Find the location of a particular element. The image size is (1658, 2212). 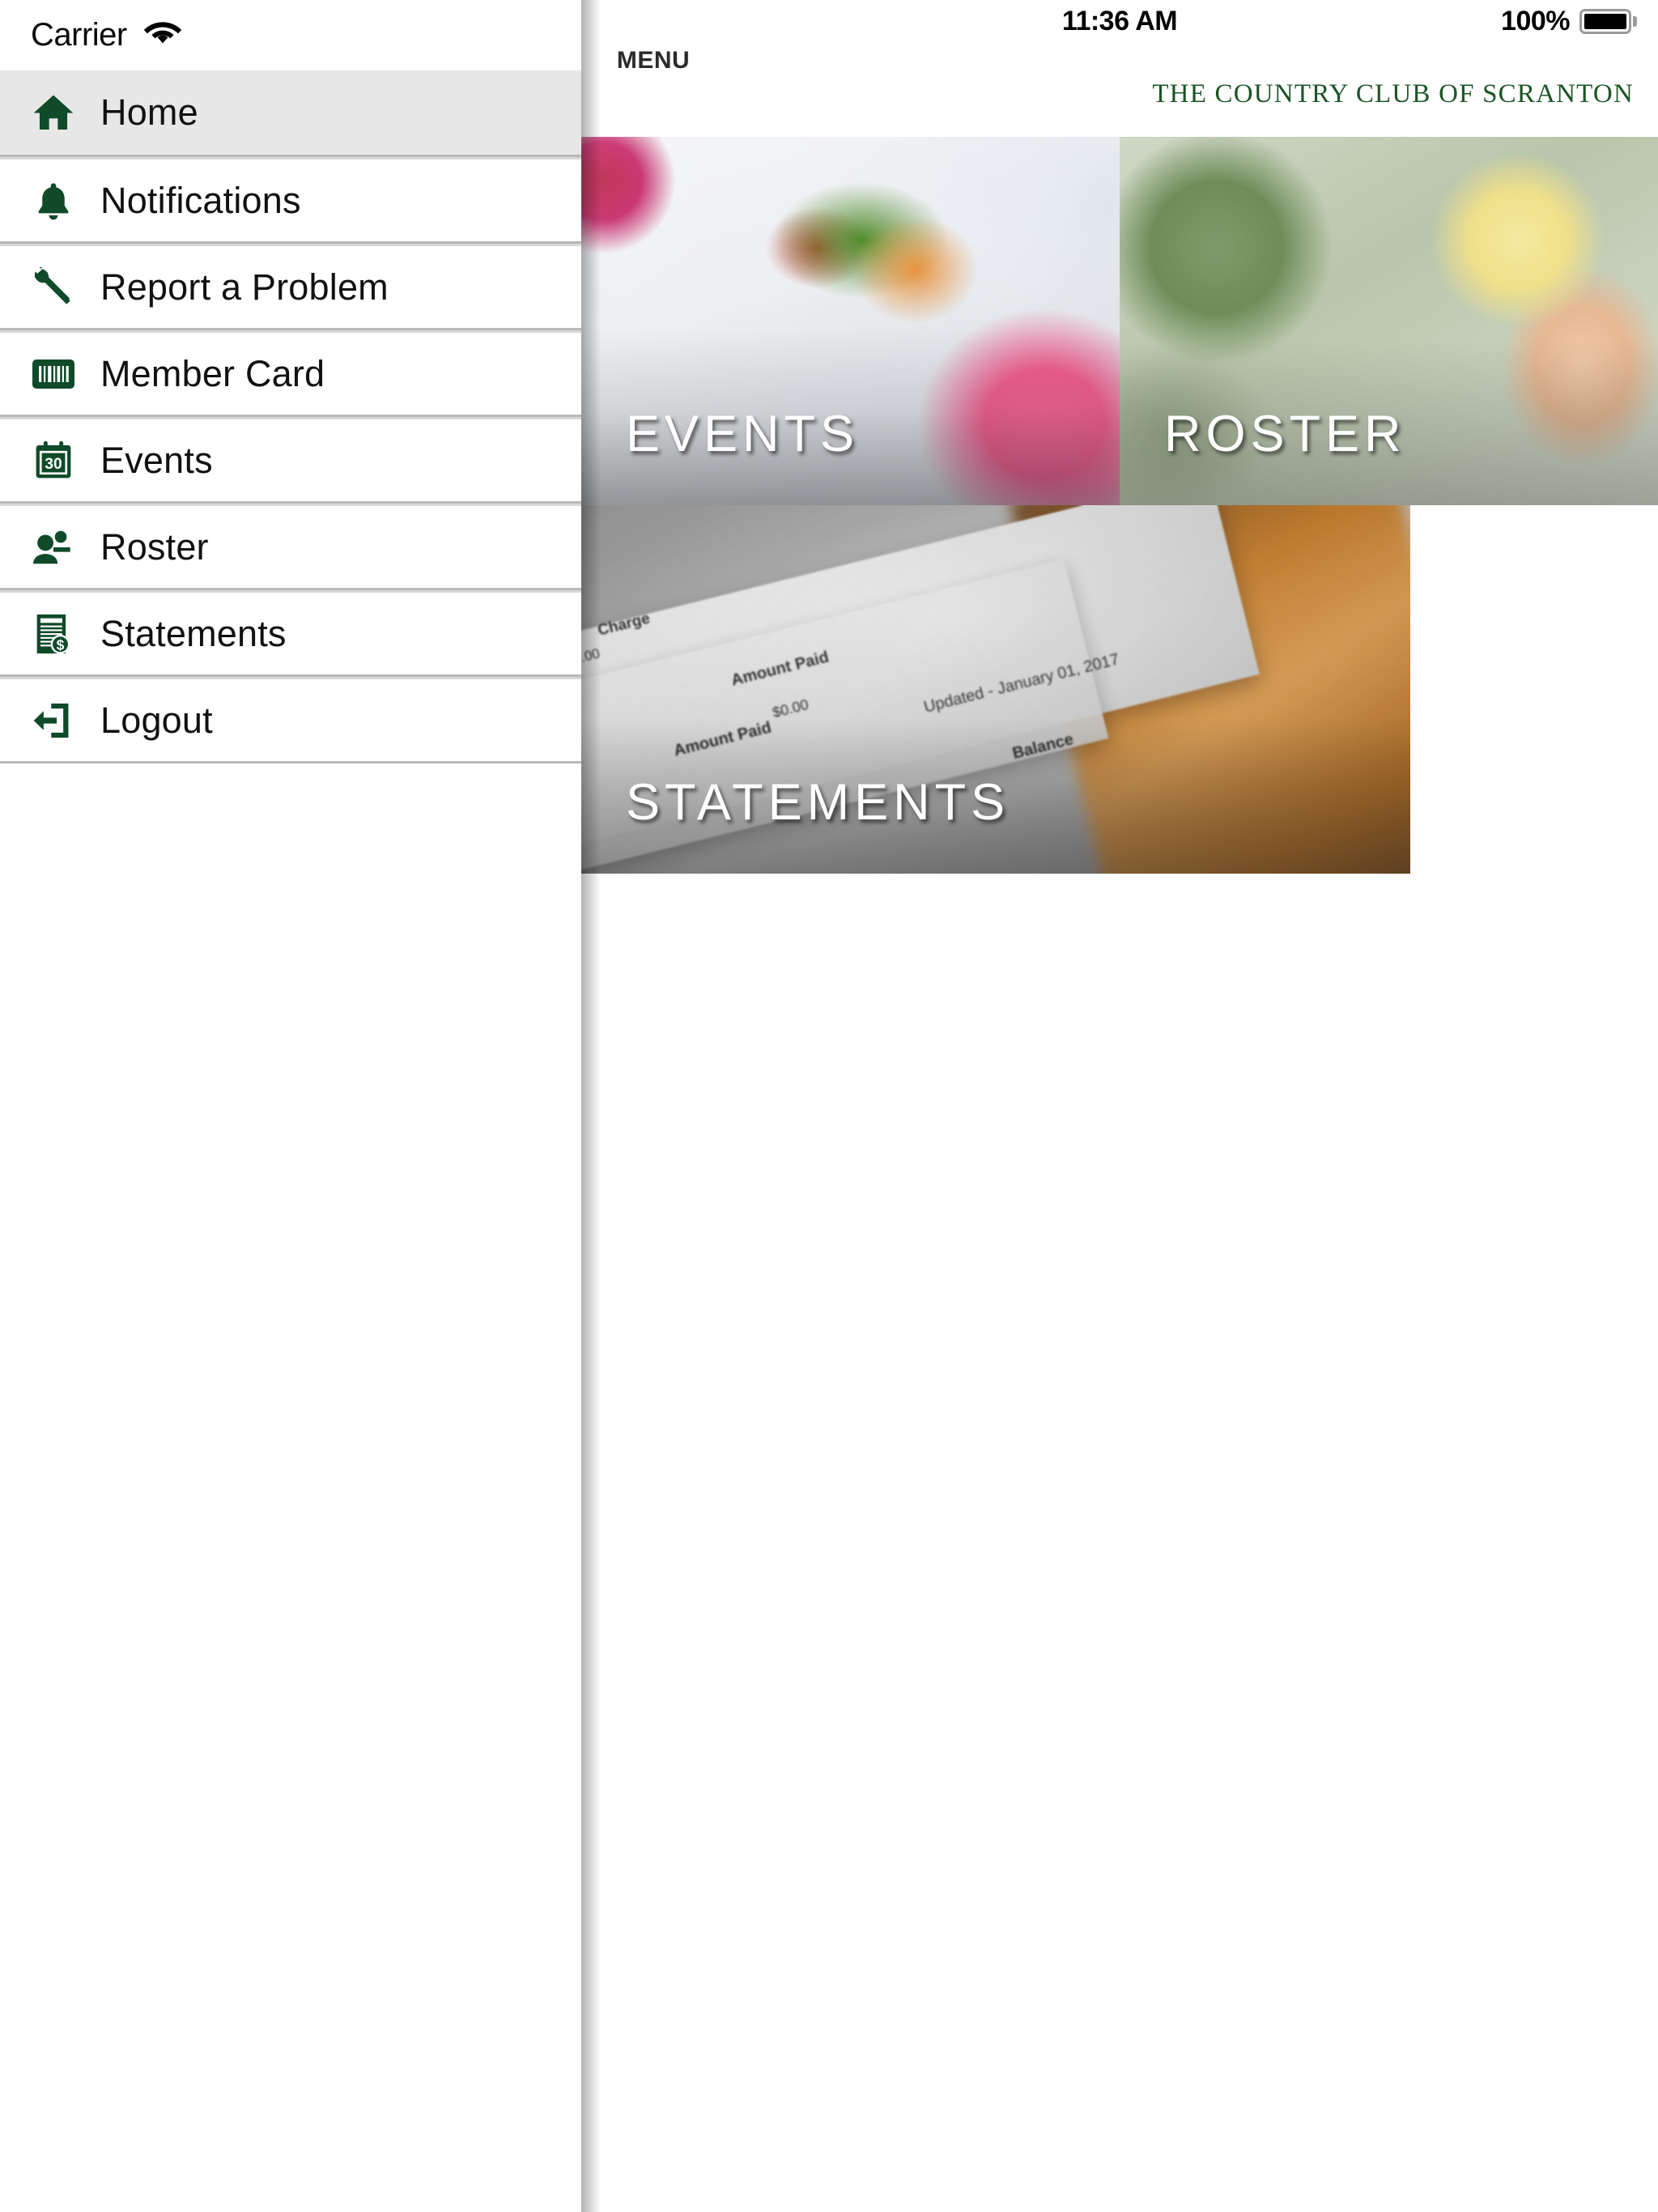

sidebar-item-home: Home is located at coordinates (290, 114).